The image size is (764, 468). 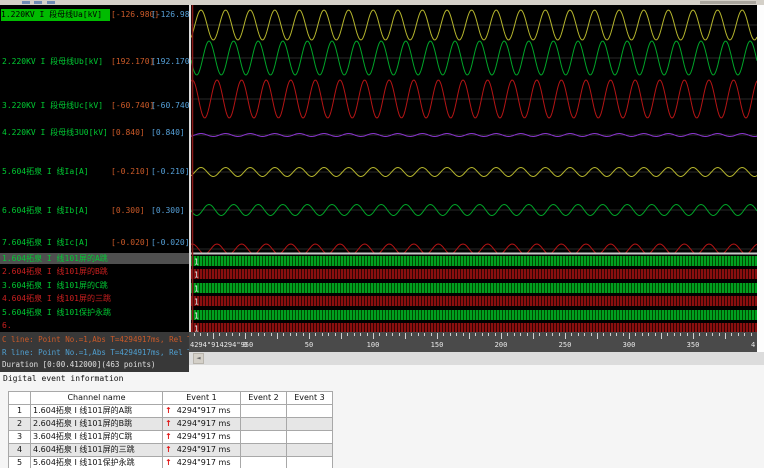 I want to click on table-row: 1 1.604拓泉 I 线101屏的A跳 ↑ 4294"917 ms, so click(x=170, y=411).